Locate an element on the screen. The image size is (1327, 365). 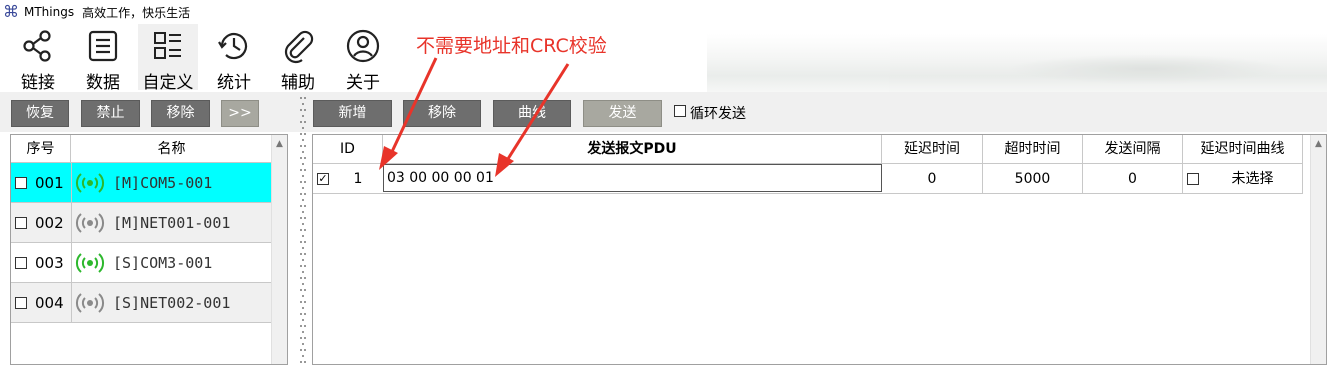
device-name: [M]NET001-001 is located at coordinates (172, 223).